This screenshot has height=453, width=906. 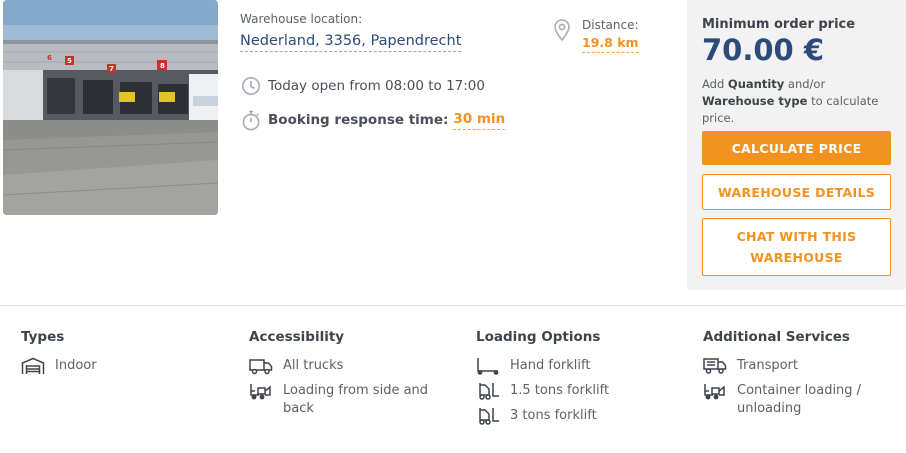 What do you see at coordinates (776, 337) in the screenshot?
I see `additional-services-title: Additional Services` at bounding box center [776, 337].